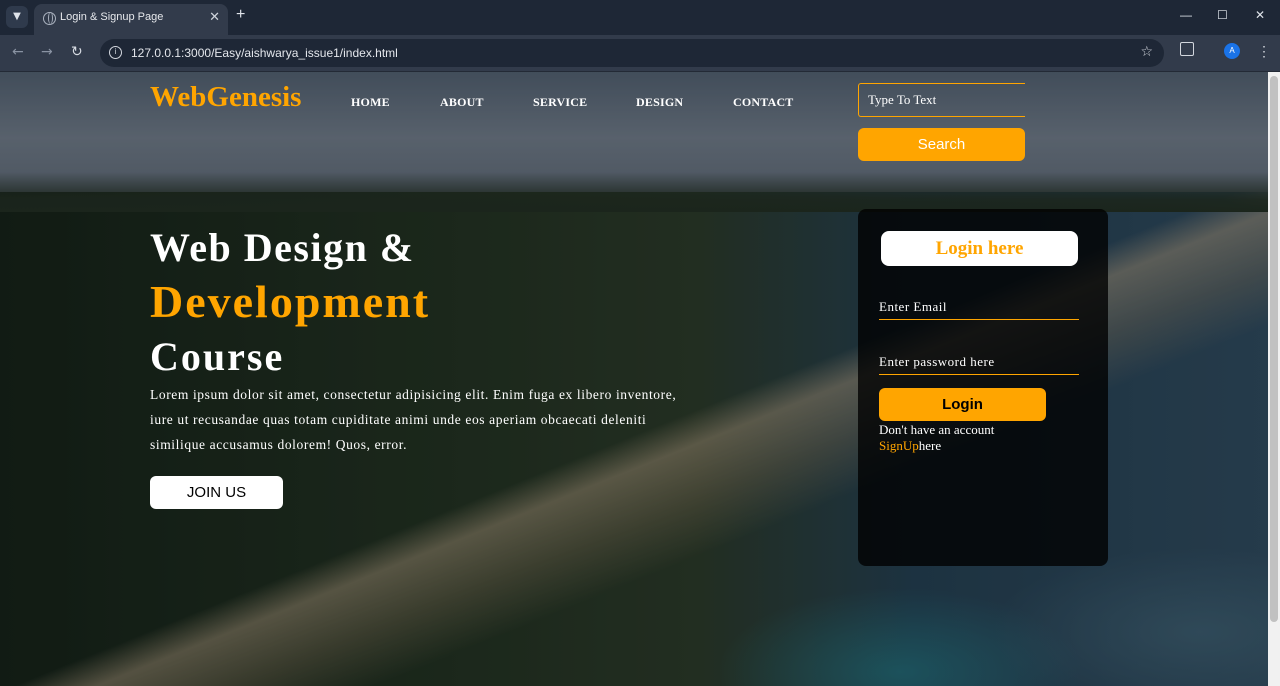 The image size is (1280, 686). Describe the element at coordinates (979, 248) in the screenshot. I see `login-title: Login here` at that location.